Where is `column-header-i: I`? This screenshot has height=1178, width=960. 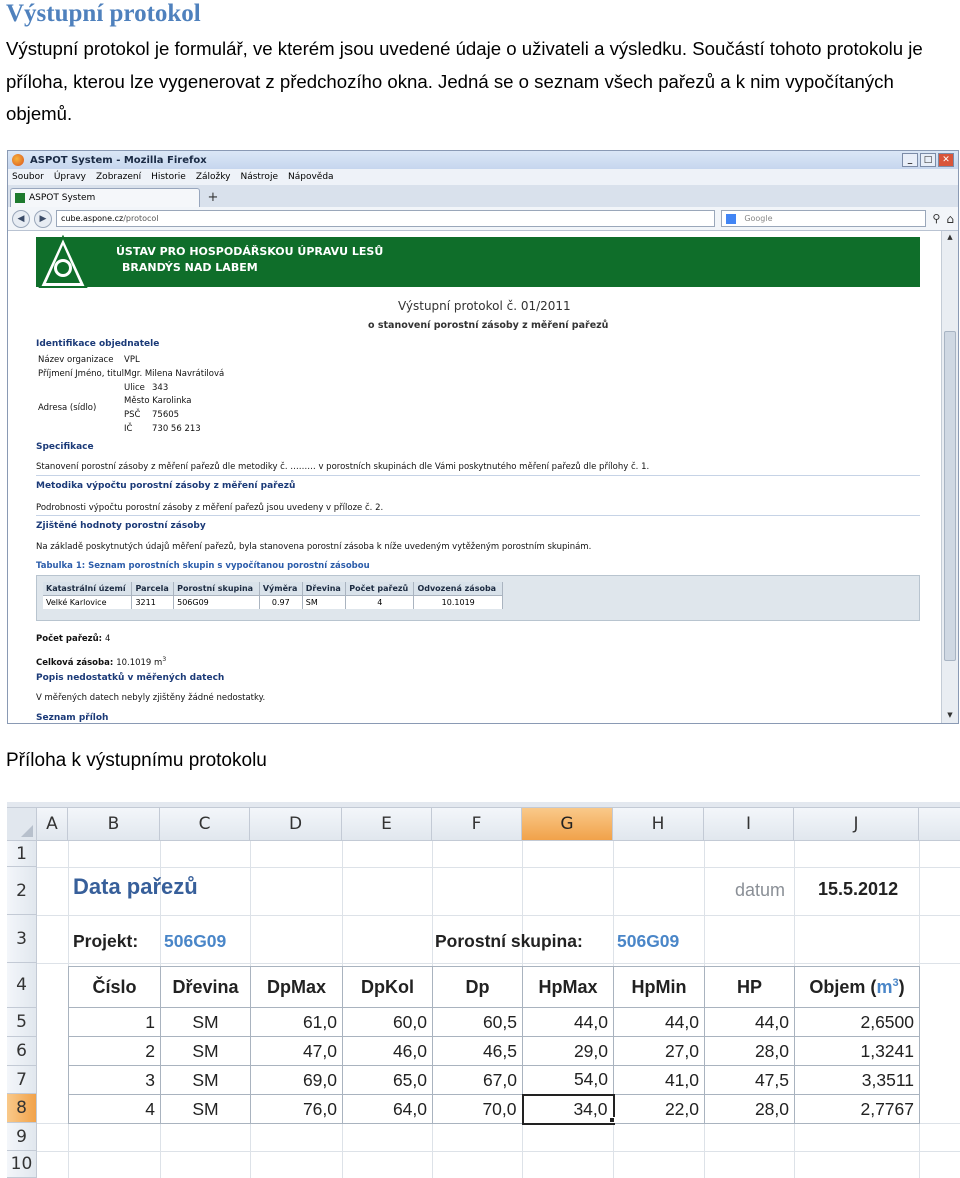
column-header-i: I is located at coordinates (749, 824).